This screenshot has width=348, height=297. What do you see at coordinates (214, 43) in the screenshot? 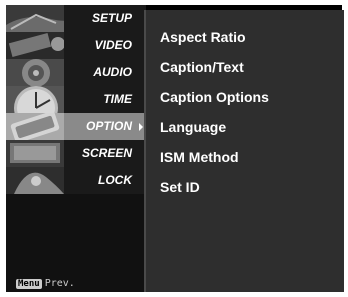
I see `option-aspect-ratio: Aspect Ratio` at bounding box center [214, 43].